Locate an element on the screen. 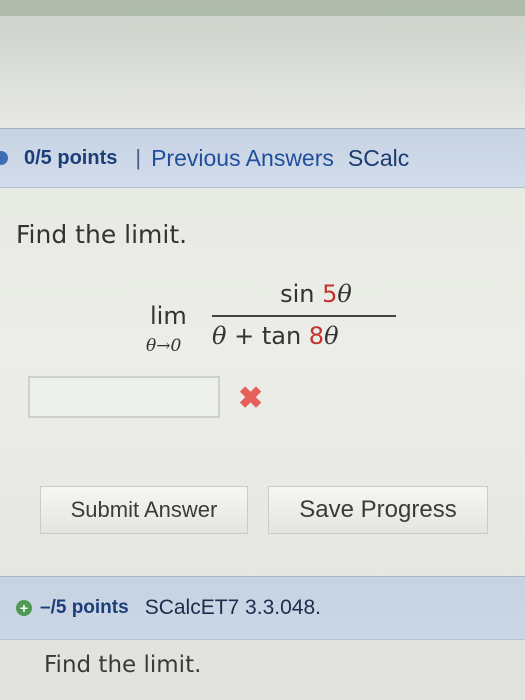 The height and width of the screenshot is (700, 525). denominator-coefficient: 8 is located at coordinates (316, 336).